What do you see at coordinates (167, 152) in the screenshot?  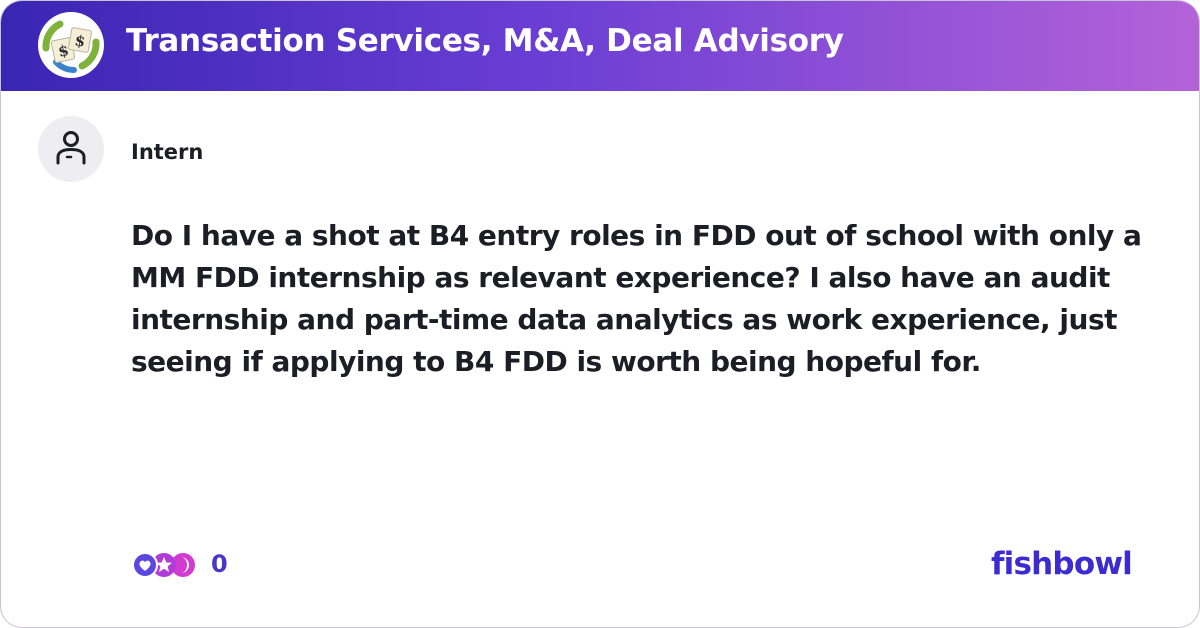 I see `author-name: Intern` at bounding box center [167, 152].